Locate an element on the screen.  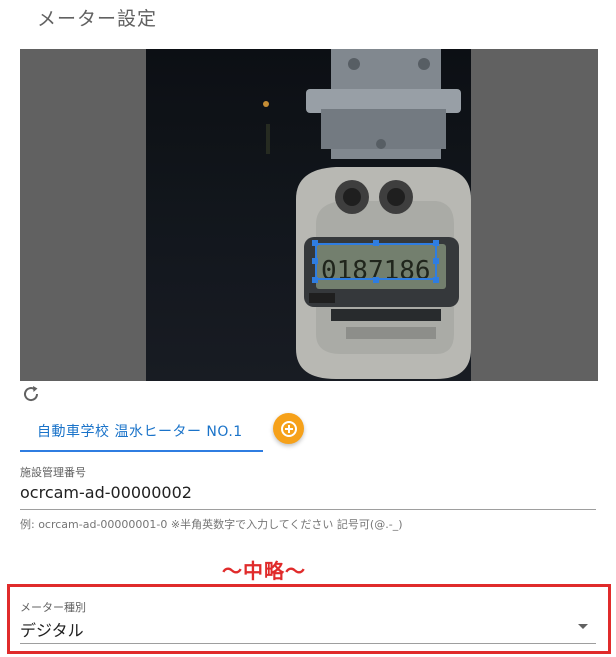
rotate-icon is located at coordinates (31, 394).